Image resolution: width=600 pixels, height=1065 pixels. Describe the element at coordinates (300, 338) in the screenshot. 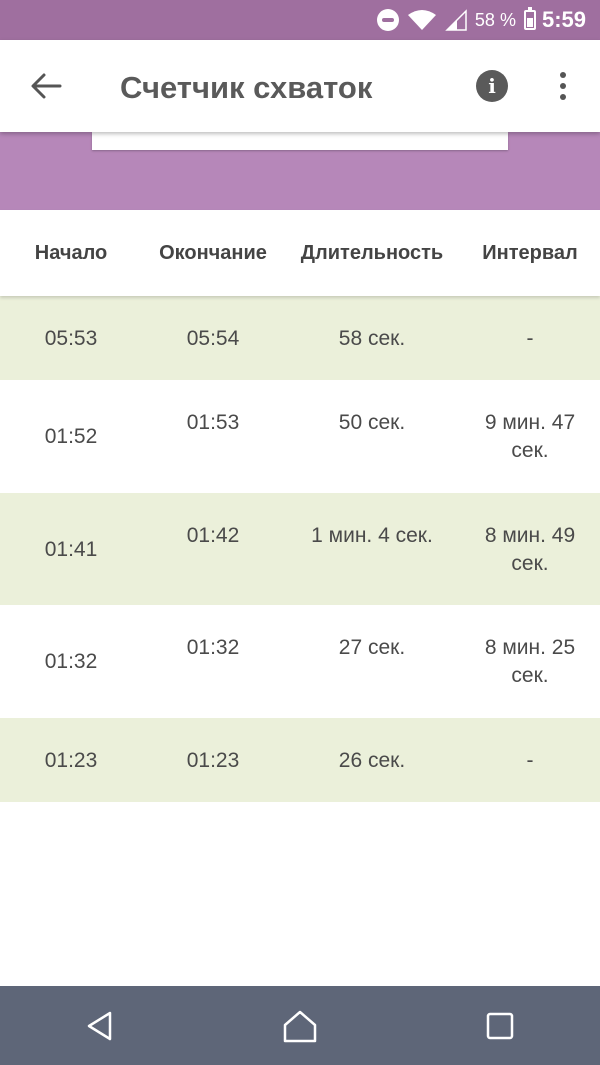

I see `table-row: 05:53 05:54 58 сек. -` at that location.